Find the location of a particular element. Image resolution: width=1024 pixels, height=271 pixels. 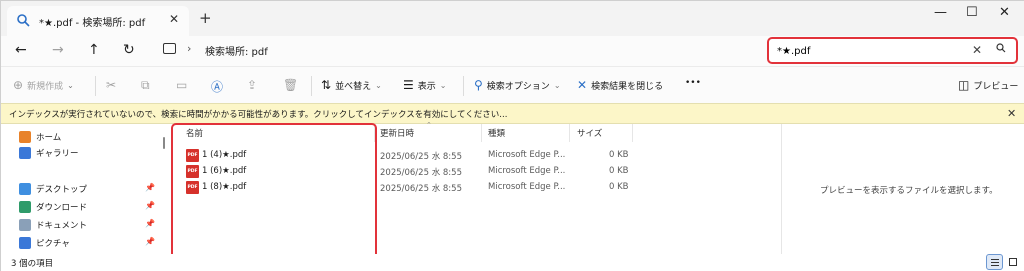

sidebar-item-label: ギャラリー is located at coordinates (57, 154).